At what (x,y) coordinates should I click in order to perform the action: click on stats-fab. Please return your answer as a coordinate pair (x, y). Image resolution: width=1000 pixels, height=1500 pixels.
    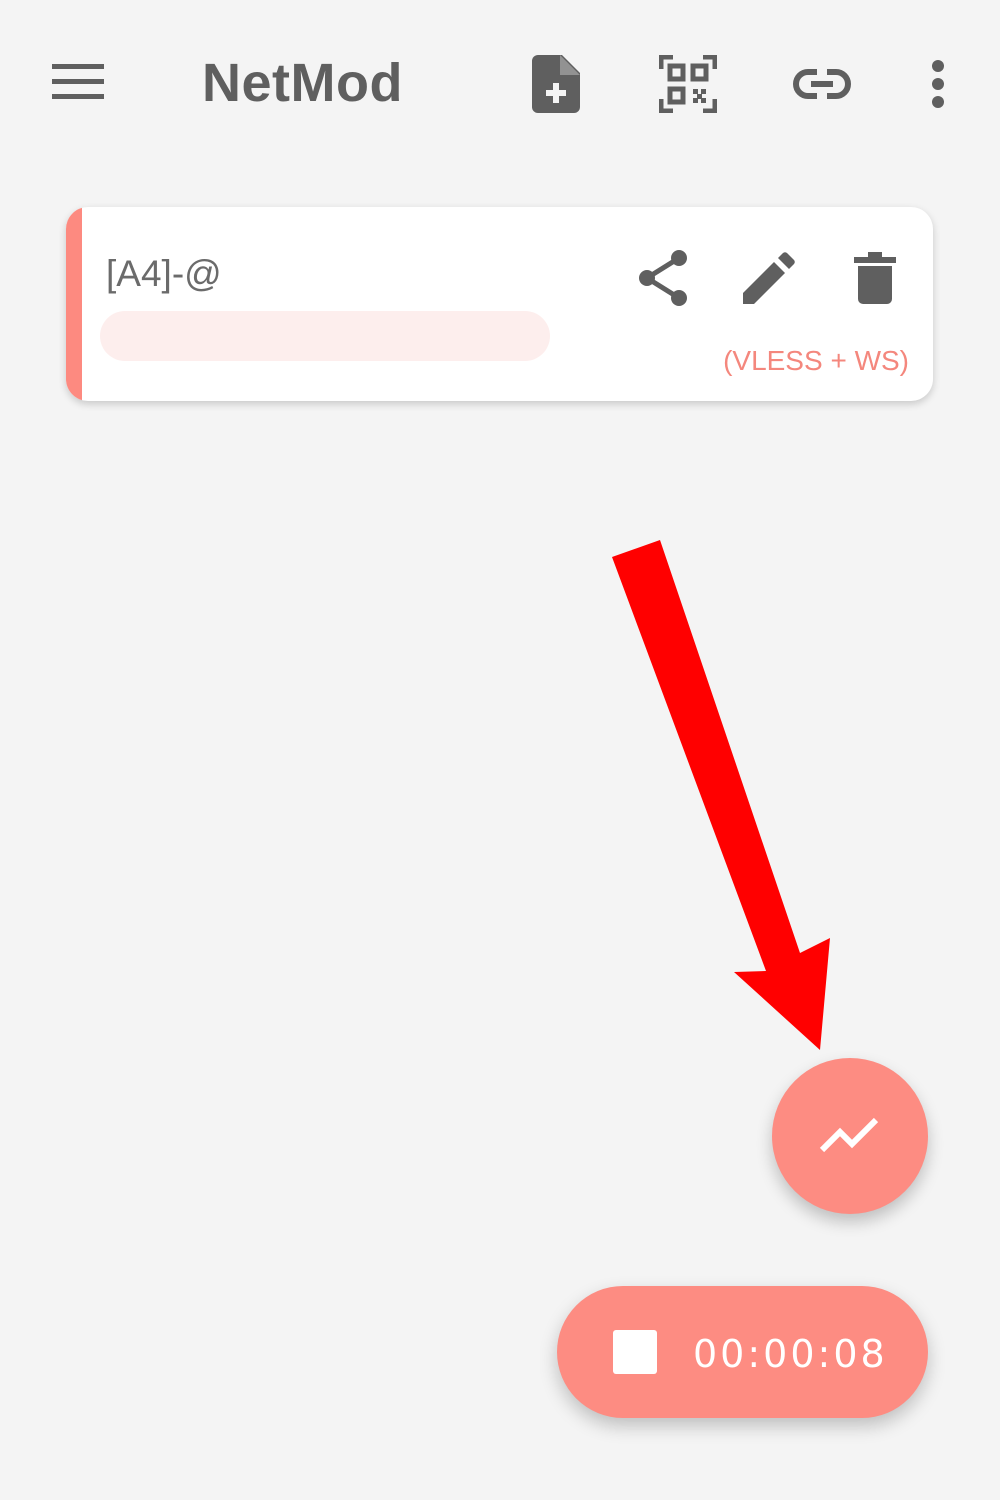
    Looking at the image, I should click on (850, 1136).